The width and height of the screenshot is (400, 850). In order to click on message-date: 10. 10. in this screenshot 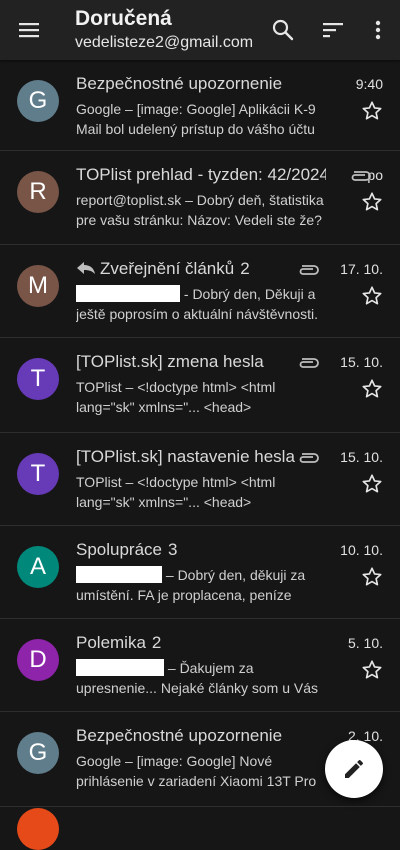, I will do `click(361, 550)`.